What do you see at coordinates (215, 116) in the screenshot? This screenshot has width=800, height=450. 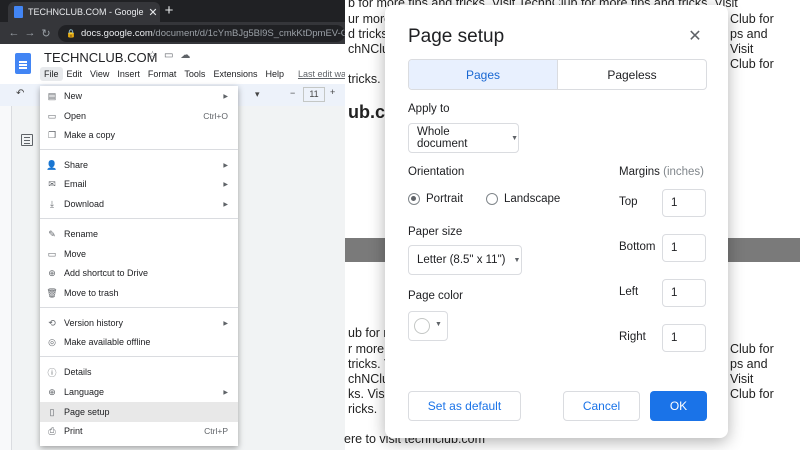 I see `shortcut-label: Ctrl+O` at bounding box center [215, 116].